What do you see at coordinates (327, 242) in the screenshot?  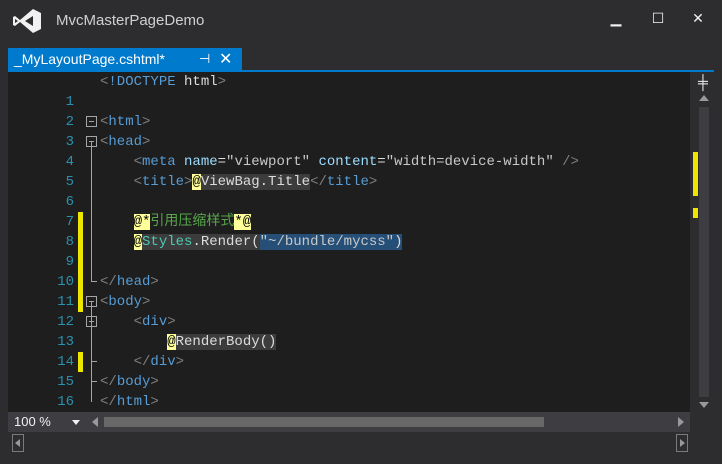 I see `string-arg: "~/bundle/mycss"` at bounding box center [327, 242].